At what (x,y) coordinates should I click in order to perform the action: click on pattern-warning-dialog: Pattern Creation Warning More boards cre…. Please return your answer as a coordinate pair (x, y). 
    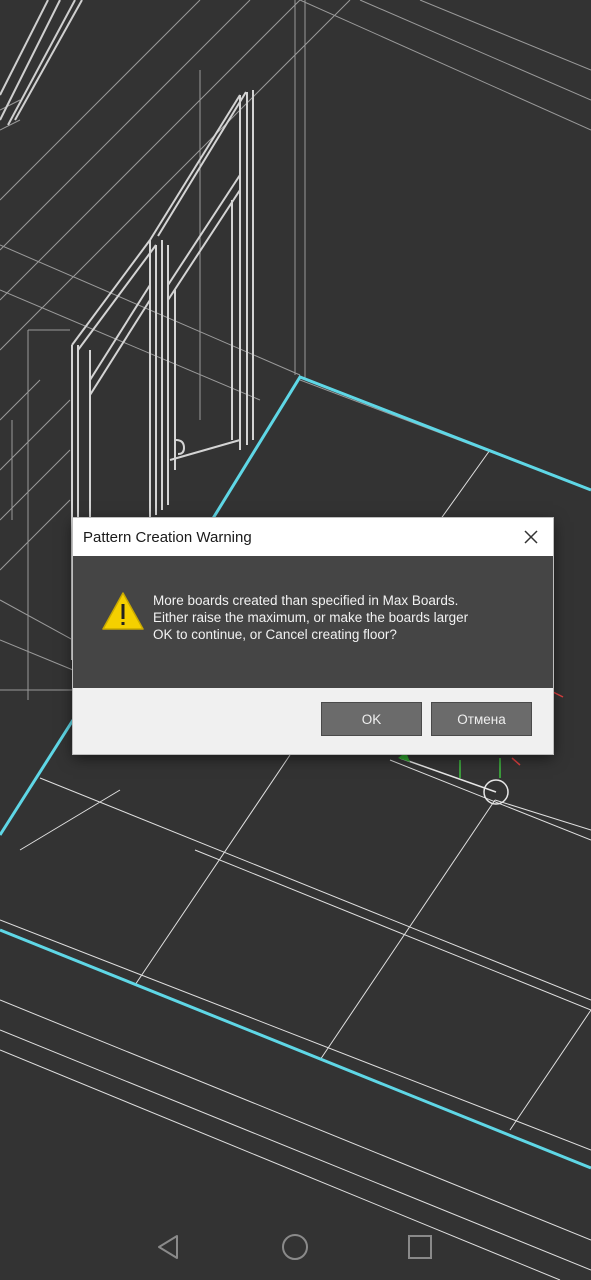
    Looking at the image, I should click on (313, 636).